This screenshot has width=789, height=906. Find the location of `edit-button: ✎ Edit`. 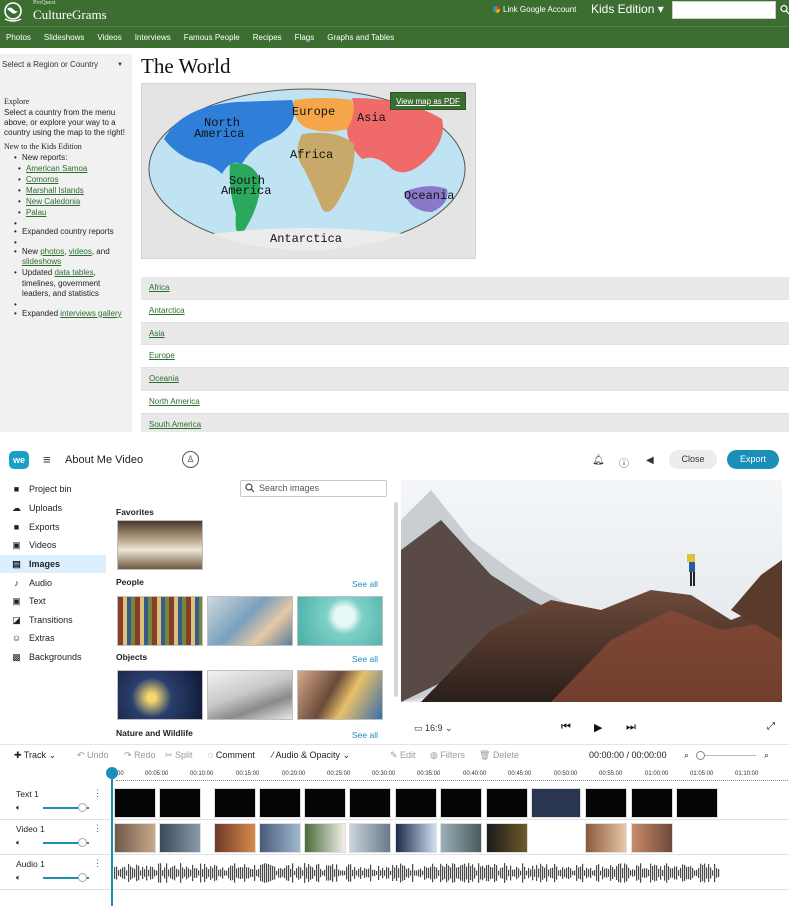

edit-button: ✎ Edit is located at coordinates (403, 755).